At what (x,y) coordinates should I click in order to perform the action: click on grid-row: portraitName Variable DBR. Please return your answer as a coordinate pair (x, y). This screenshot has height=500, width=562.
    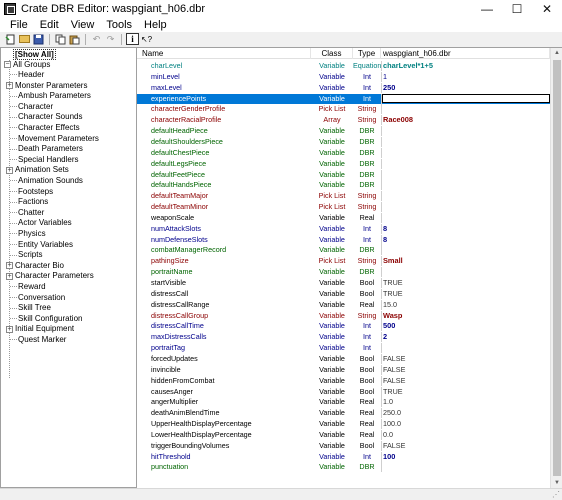
    Looking at the image, I should click on (343, 272).